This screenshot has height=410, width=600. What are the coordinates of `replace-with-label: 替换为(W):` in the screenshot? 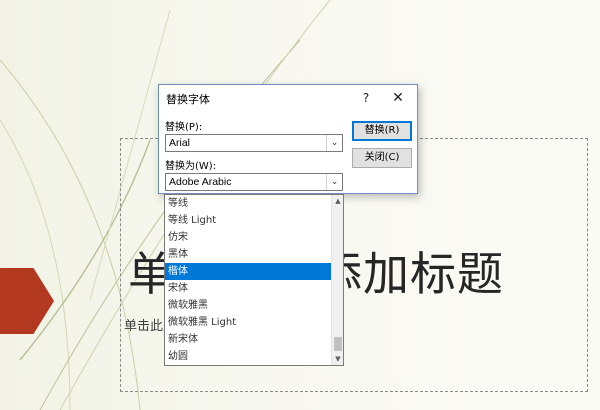 It's located at (191, 166).